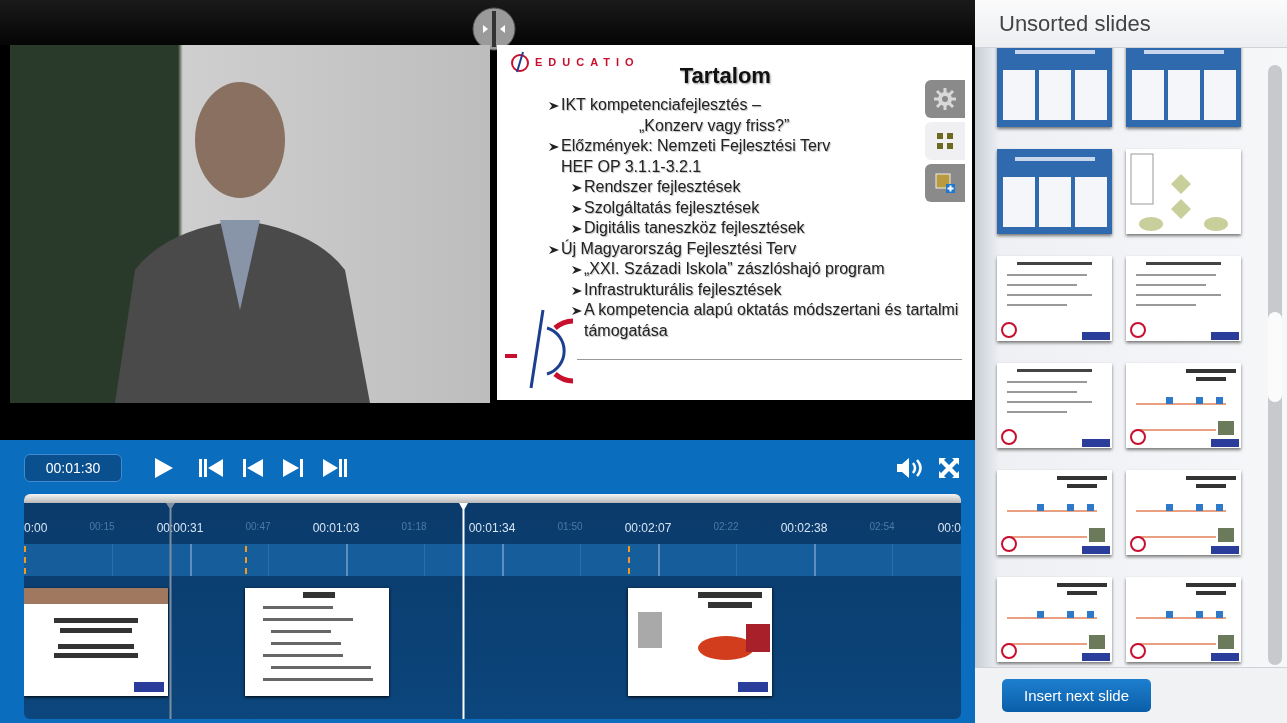 The width and height of the screenshot is (1287, 723). Describe the element at coordinates (882, 526) in the screenshot. I see `time-label: 02:54` at that location.